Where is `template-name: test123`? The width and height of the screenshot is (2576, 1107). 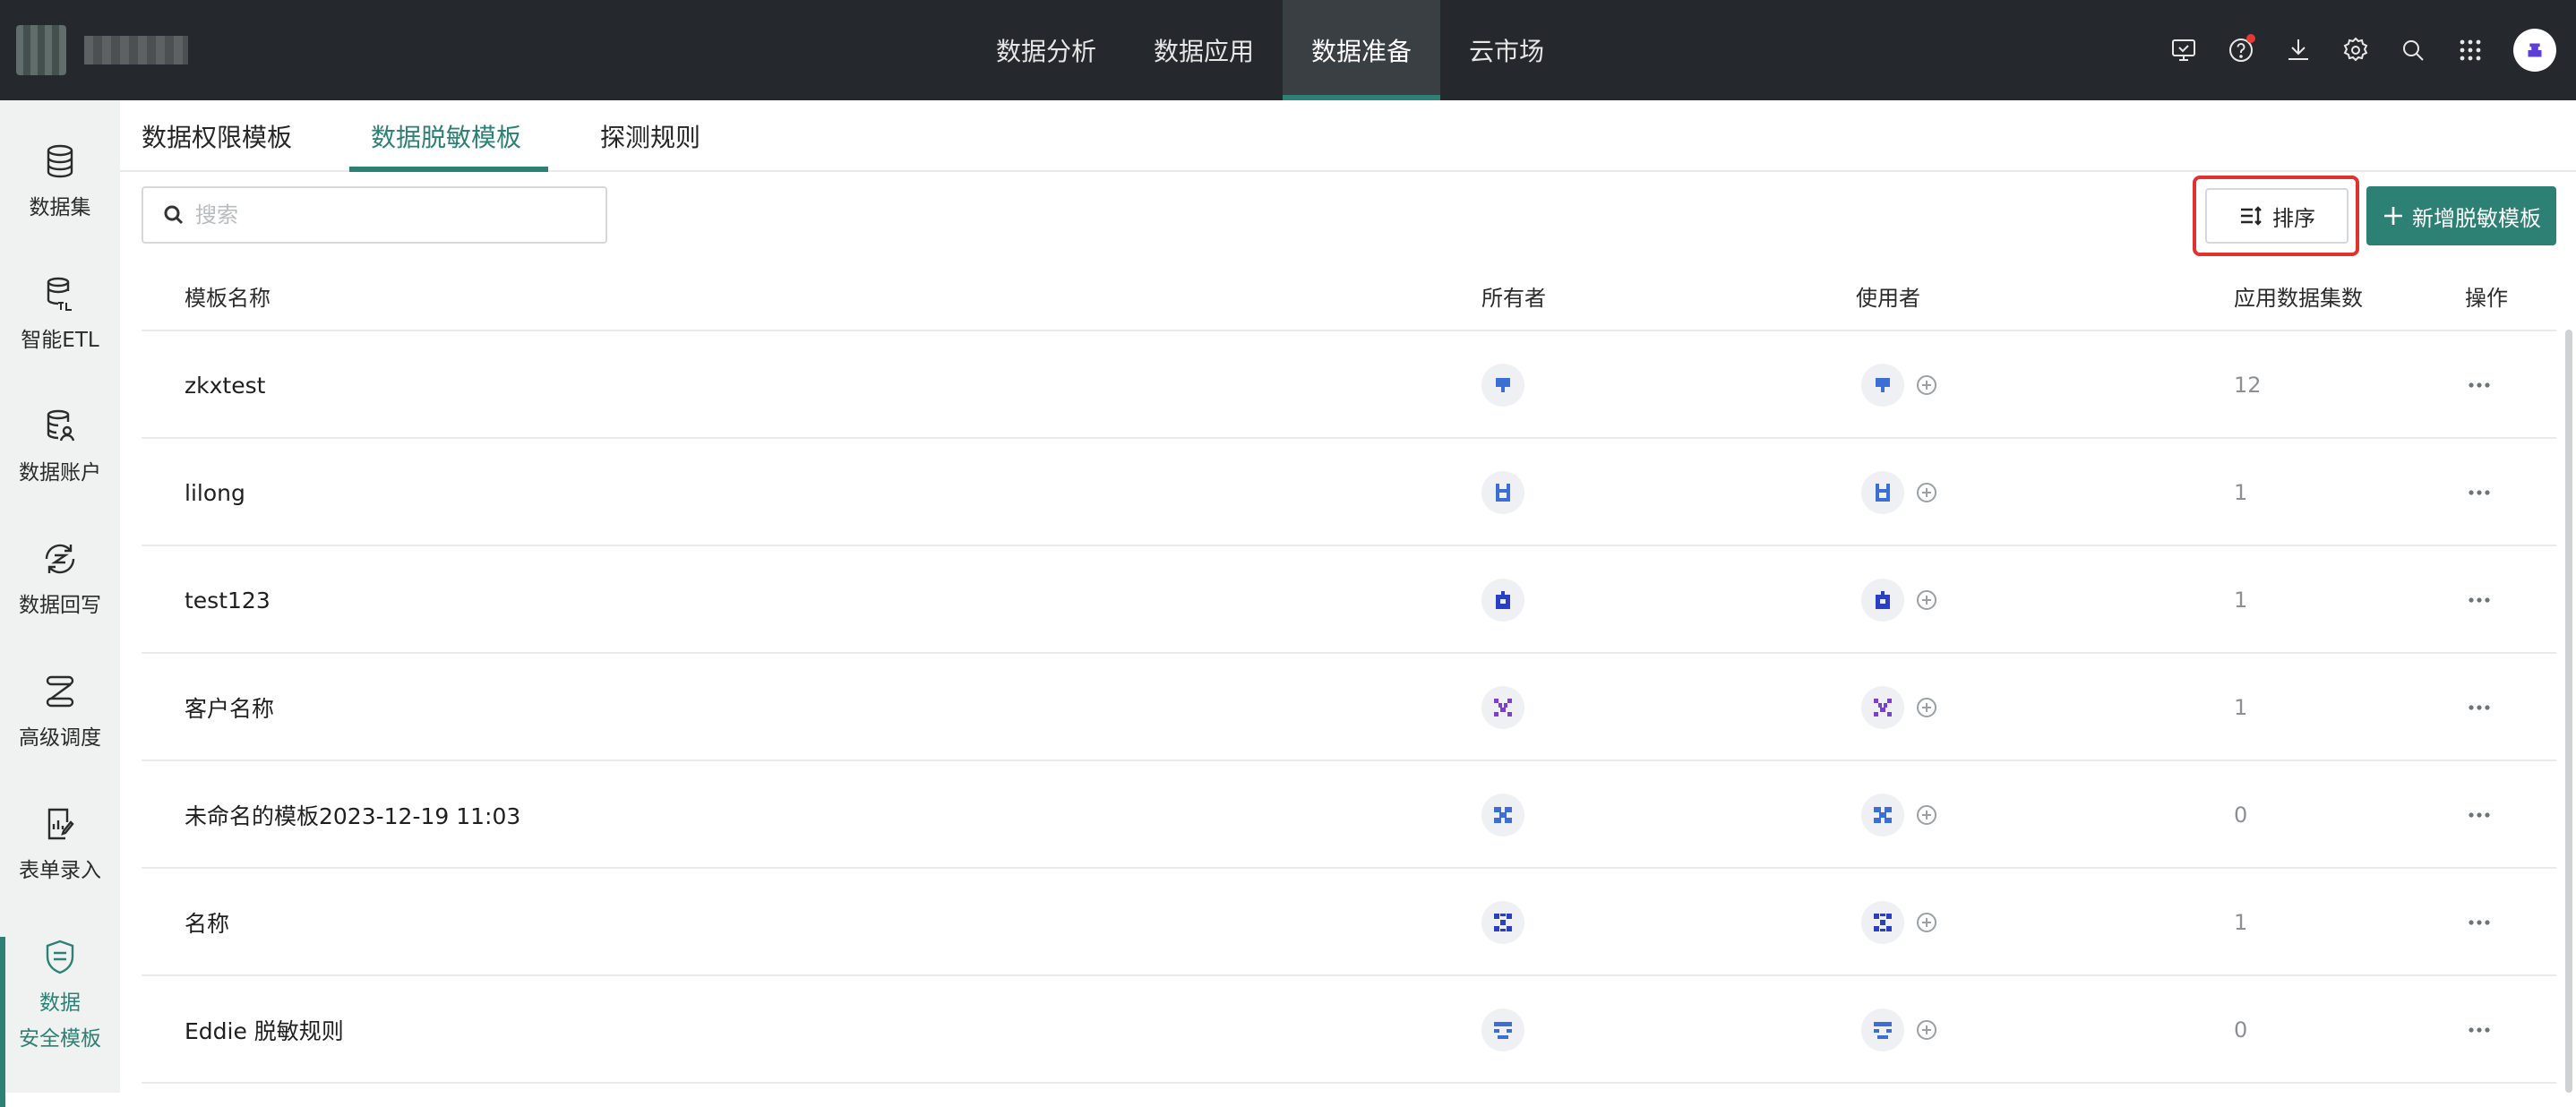 template-name: test123 is located at coordinates (227, 600).